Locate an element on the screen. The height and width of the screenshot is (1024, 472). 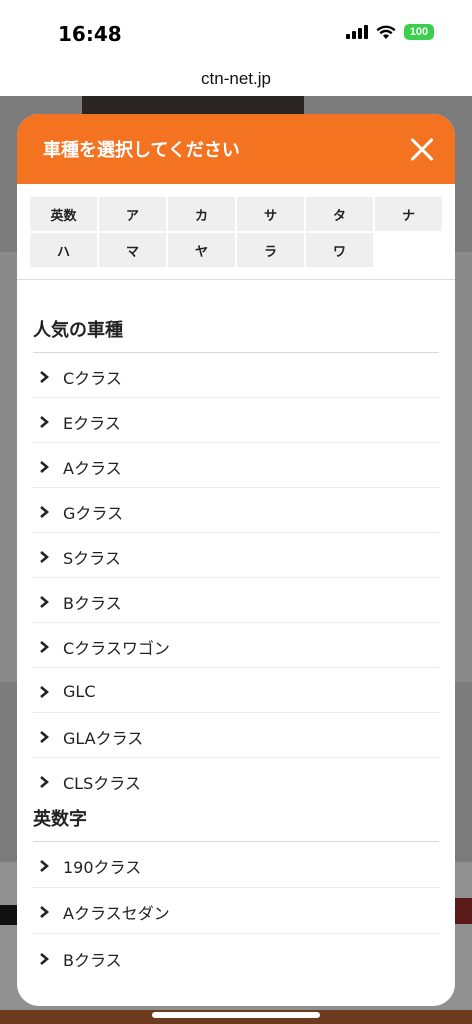
index-tab-ra: ラ is located at coordinates (270, 250).